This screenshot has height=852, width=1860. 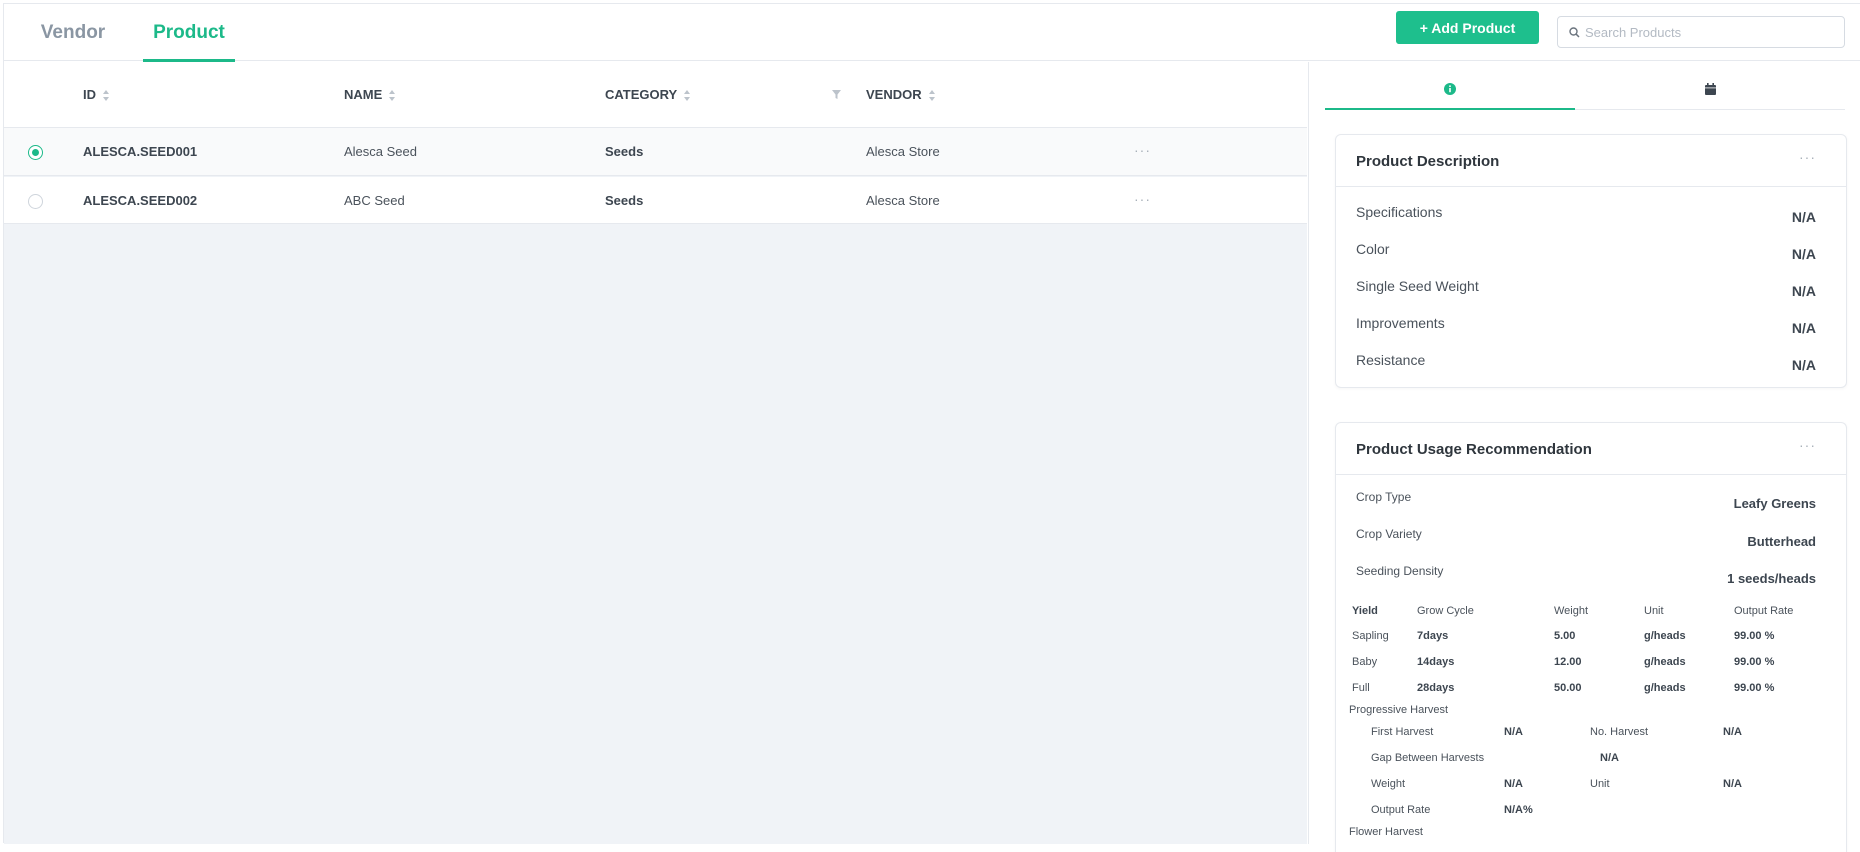 What do you see at coordinates (1373, 249) in the screenshot?
I see `spec-label: Color` at bounding box center [1373, 249].